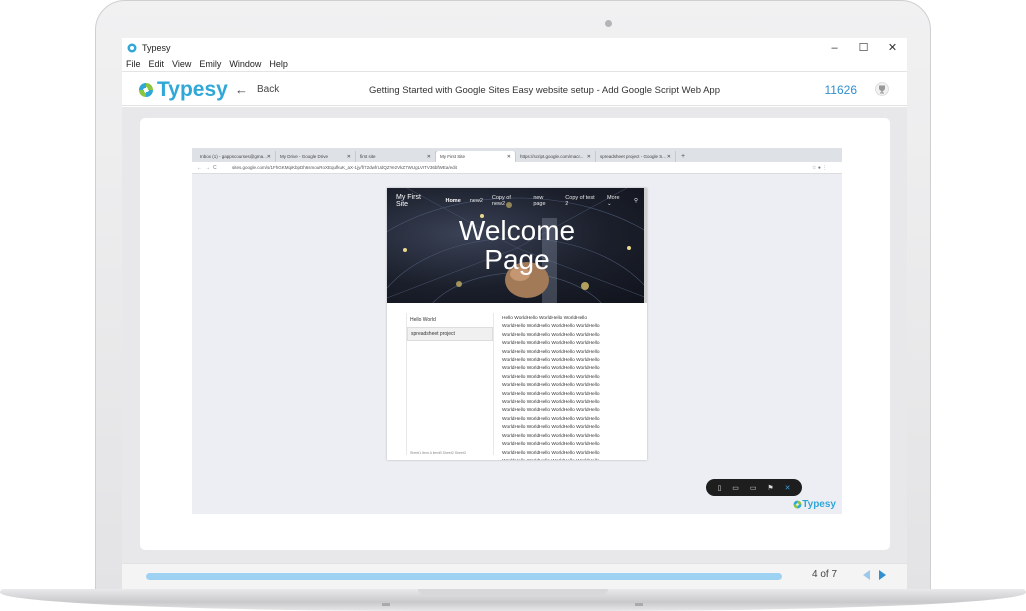 The width and height of the screenshot is (1026, 611). What do you see at coordinates (882, 575) in the screenshot?
I see `next-arrow-icon` at bounding box center [882, 575].